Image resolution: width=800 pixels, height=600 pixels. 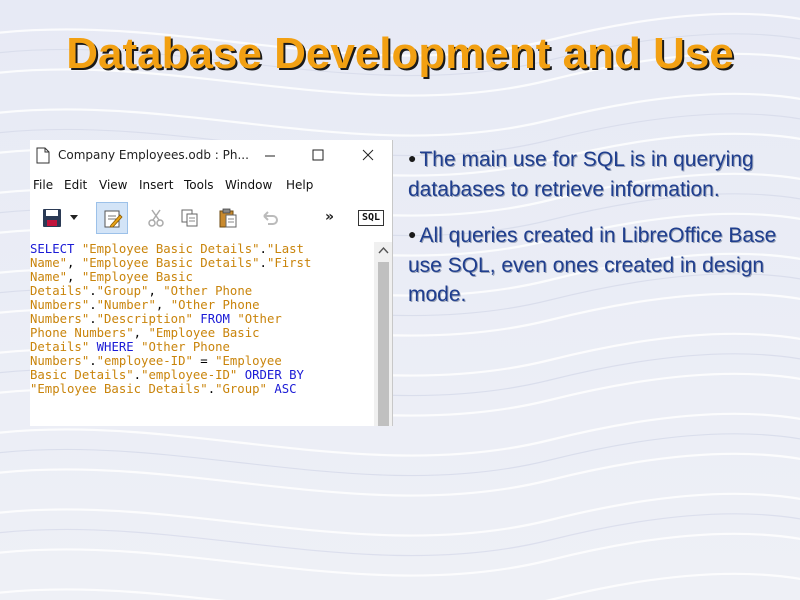 I want to click on sql-keyword: SELECT, so click(x=52, y=249).